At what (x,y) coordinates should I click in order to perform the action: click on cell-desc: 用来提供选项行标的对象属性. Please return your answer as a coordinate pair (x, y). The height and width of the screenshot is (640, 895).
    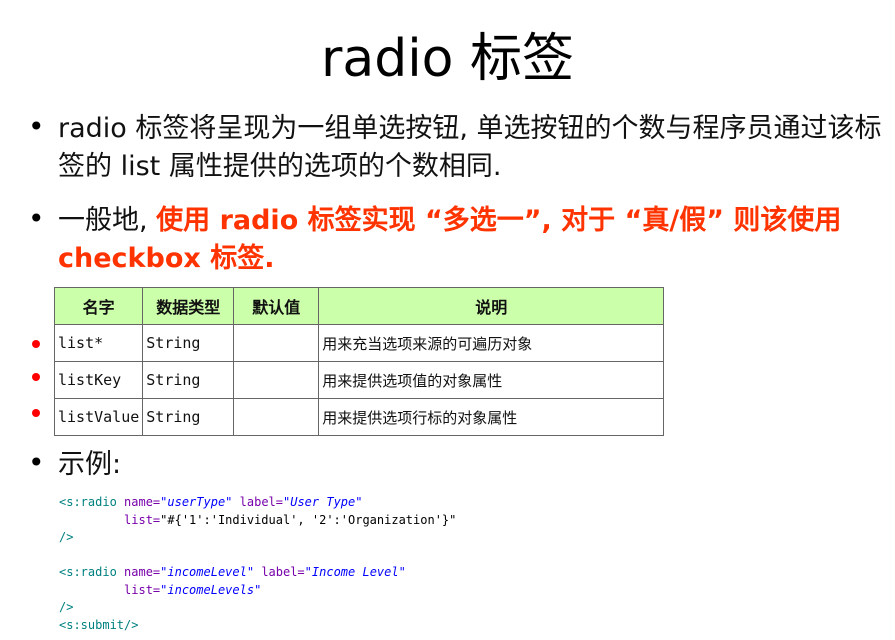
    Looking at the image, I should click on (491, 417).